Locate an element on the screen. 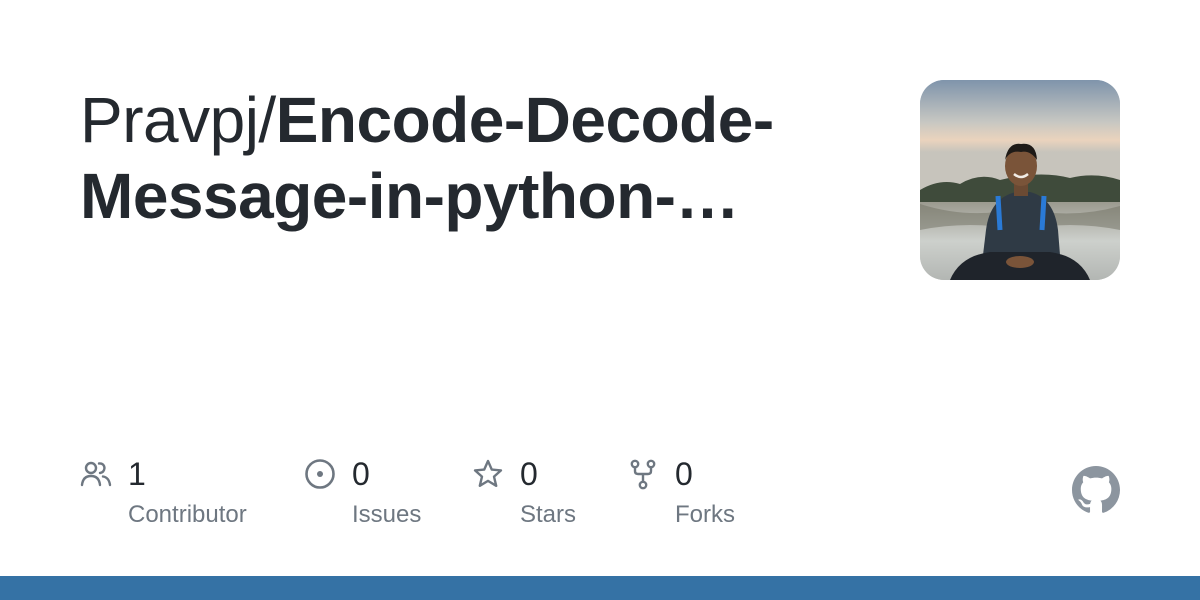 This screenshot has width=1200, height=600. stars-label: Stars is located at coordinates (548, 514).